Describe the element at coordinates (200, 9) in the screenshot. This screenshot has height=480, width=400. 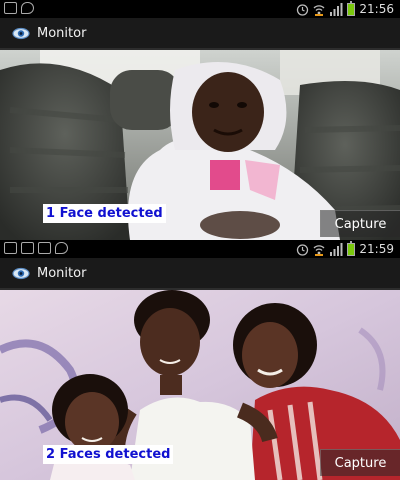
I see `status-bar: 21:56` at that location.